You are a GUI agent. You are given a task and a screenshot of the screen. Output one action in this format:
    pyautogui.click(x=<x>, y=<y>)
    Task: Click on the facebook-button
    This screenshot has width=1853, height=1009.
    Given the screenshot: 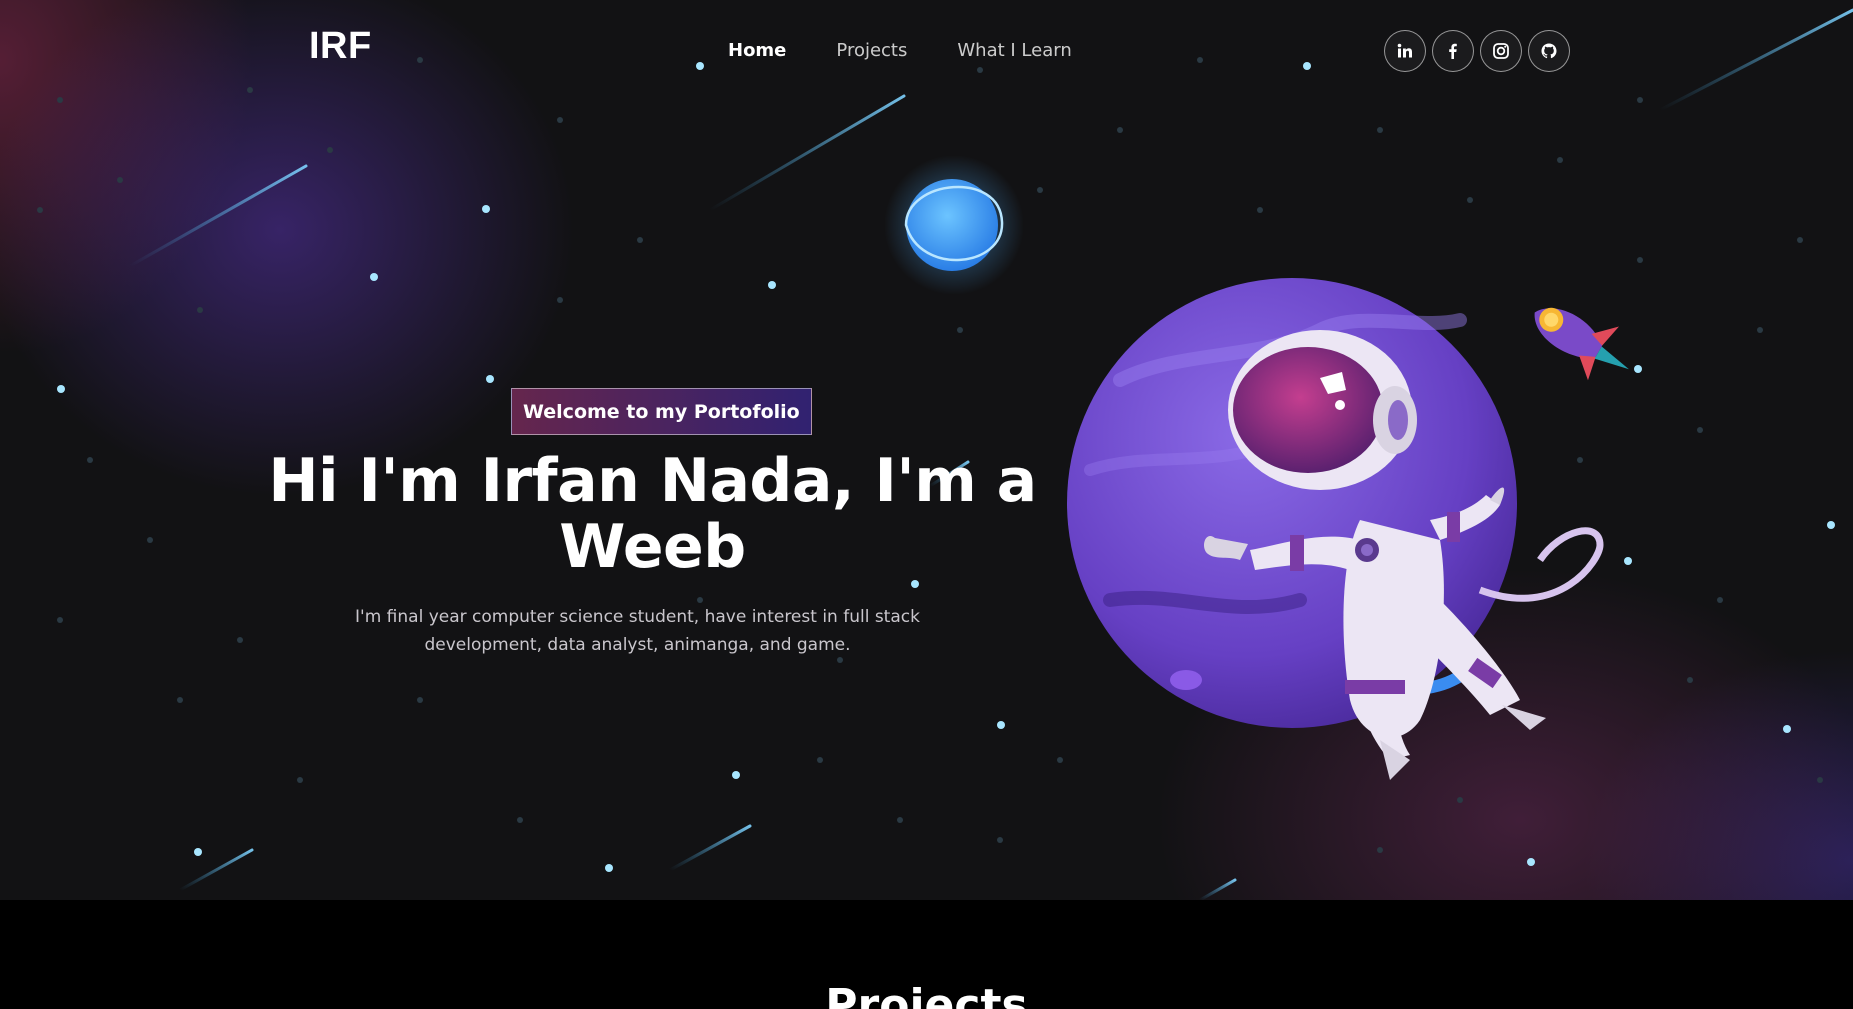 What is the action you would take?
    pyautogui.click(x=1453, y=51)
    